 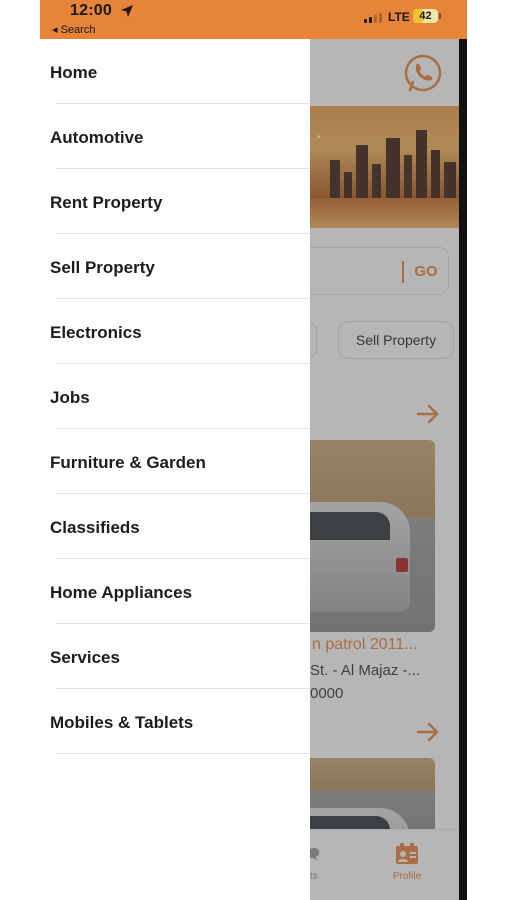 I want to click on drawer-item-home: Home, so click(x=175, y=71).